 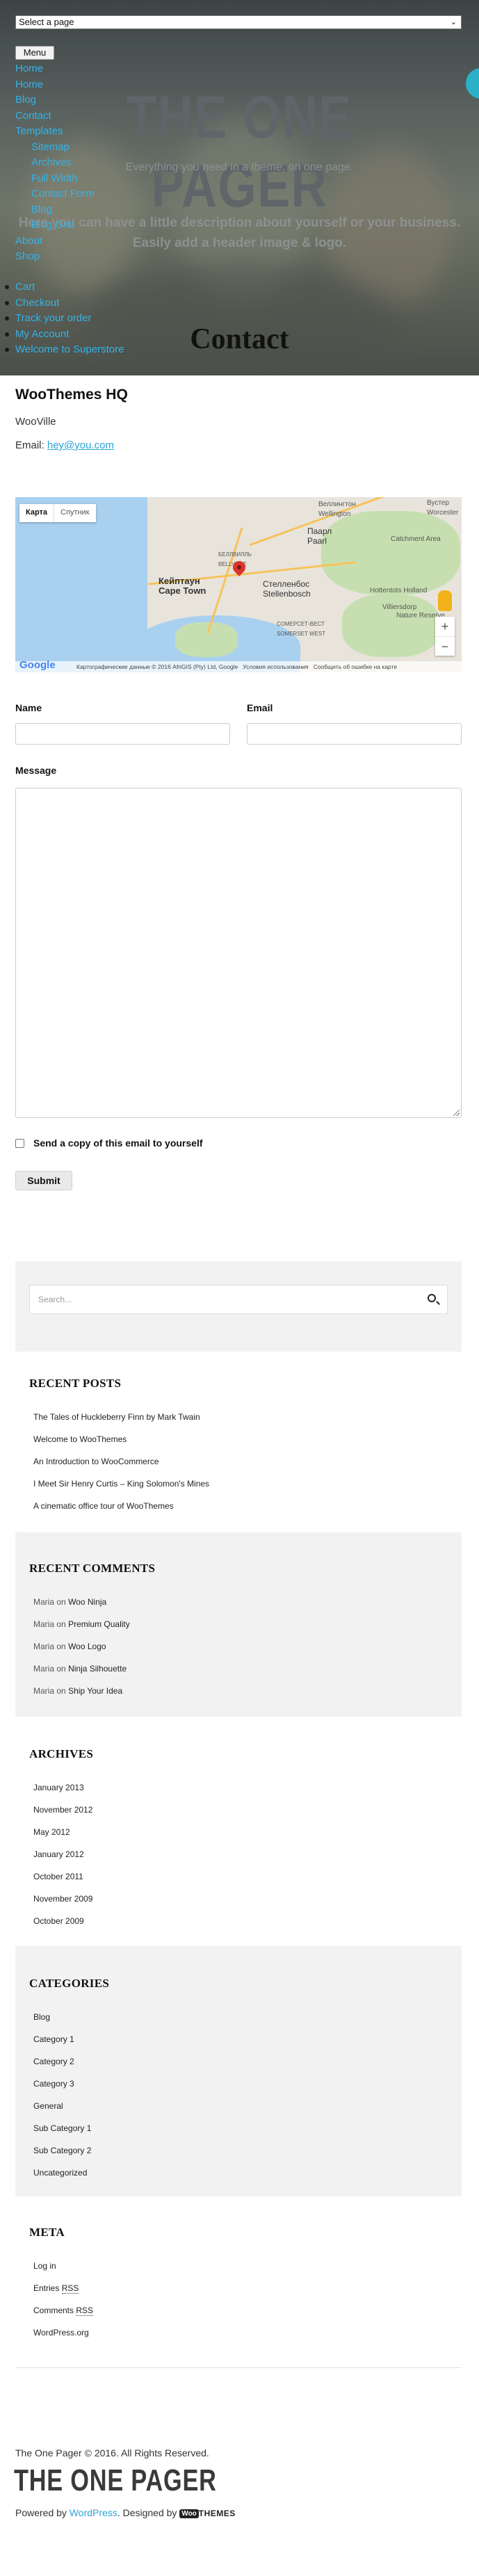 What do you see at coordinates (189, 2513) in the screenshot?
I see `woothemes-logo-icon: Woo` at bounding box center [189, 2513].